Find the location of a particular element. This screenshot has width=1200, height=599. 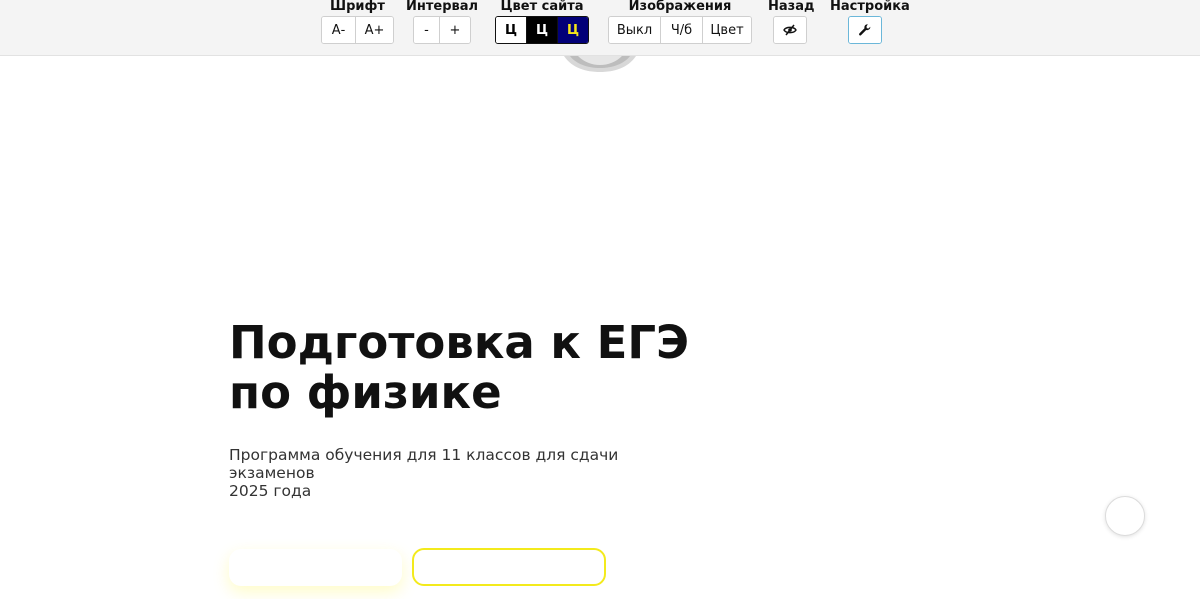

page-title: Подготовка к ЕГЭ по физике is located at coordinates (509, 368).